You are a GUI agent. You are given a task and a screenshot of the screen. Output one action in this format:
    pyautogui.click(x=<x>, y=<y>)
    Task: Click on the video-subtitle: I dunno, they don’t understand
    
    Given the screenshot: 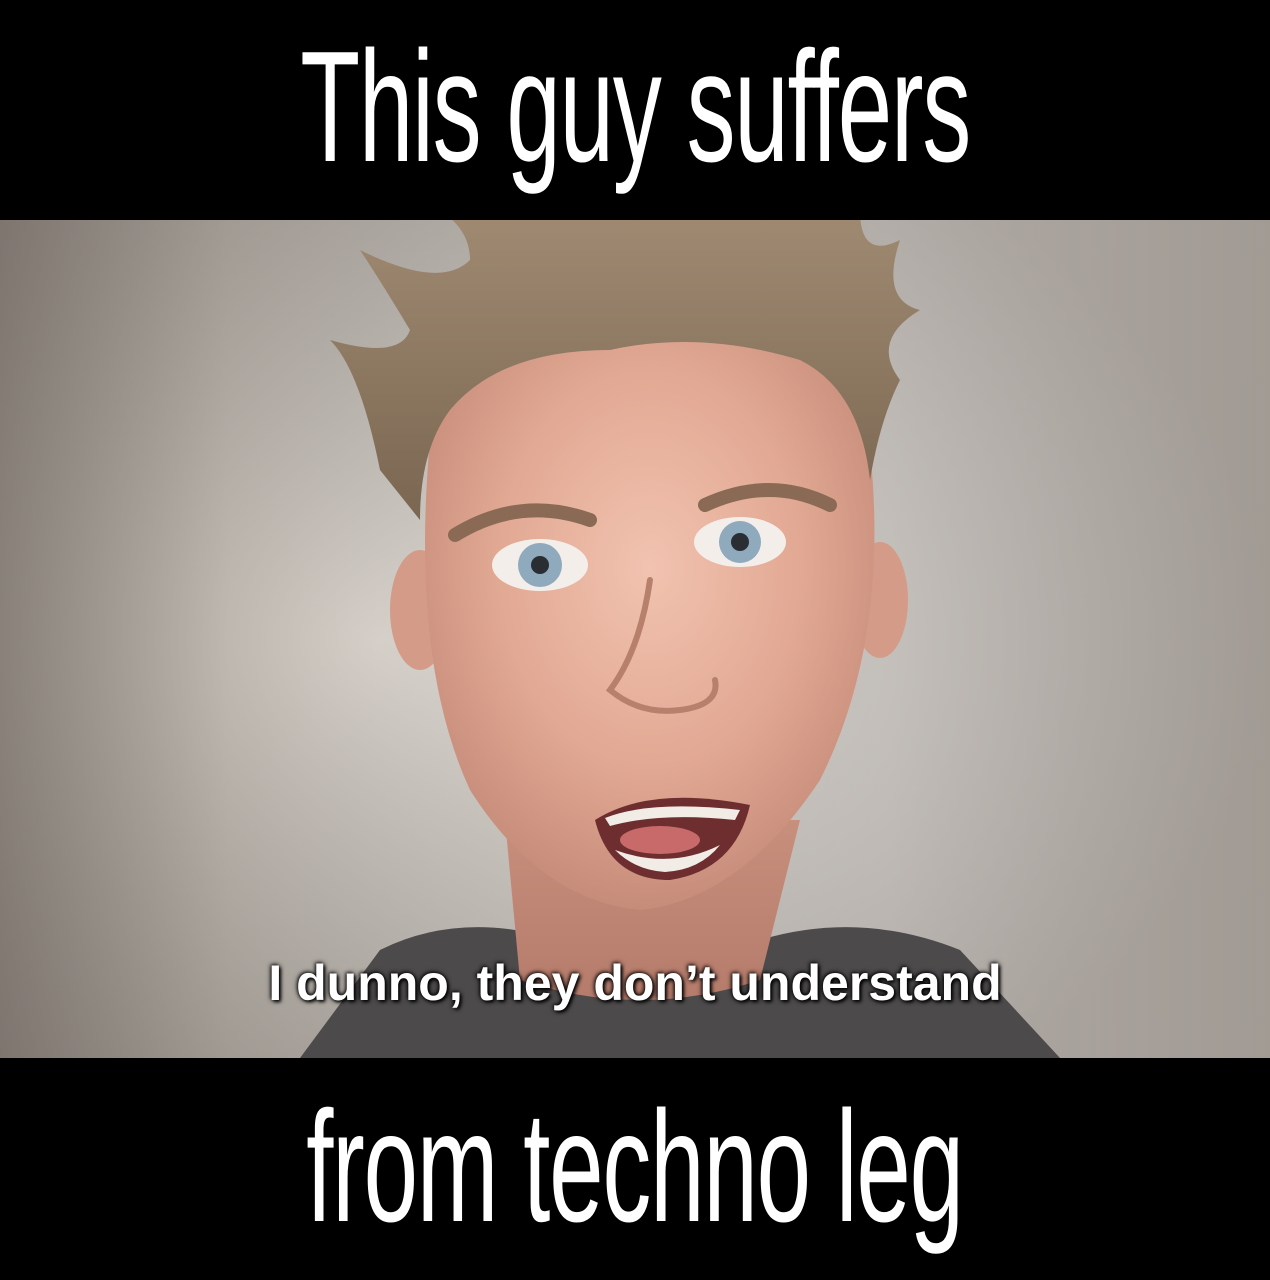 What is the action you would take?
    pyautogui.click(x=635, y=983)
    